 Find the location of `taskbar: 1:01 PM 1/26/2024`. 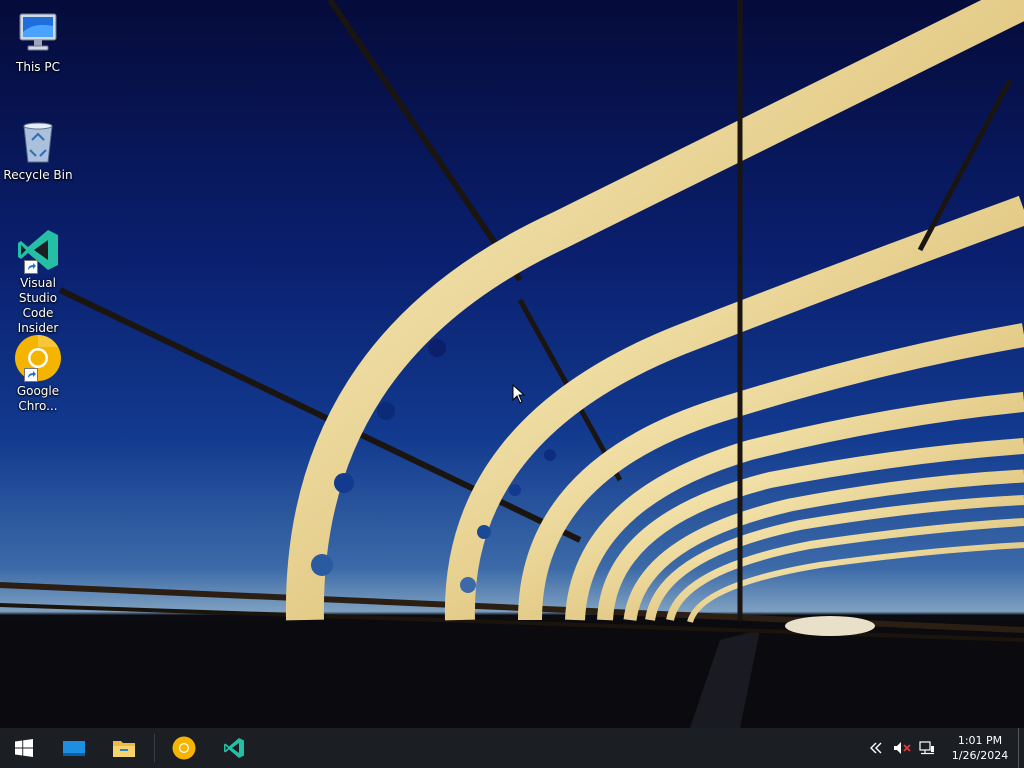

taskbar: 1:01 PM 1/26/2024 is located at coordinates (512, 748).